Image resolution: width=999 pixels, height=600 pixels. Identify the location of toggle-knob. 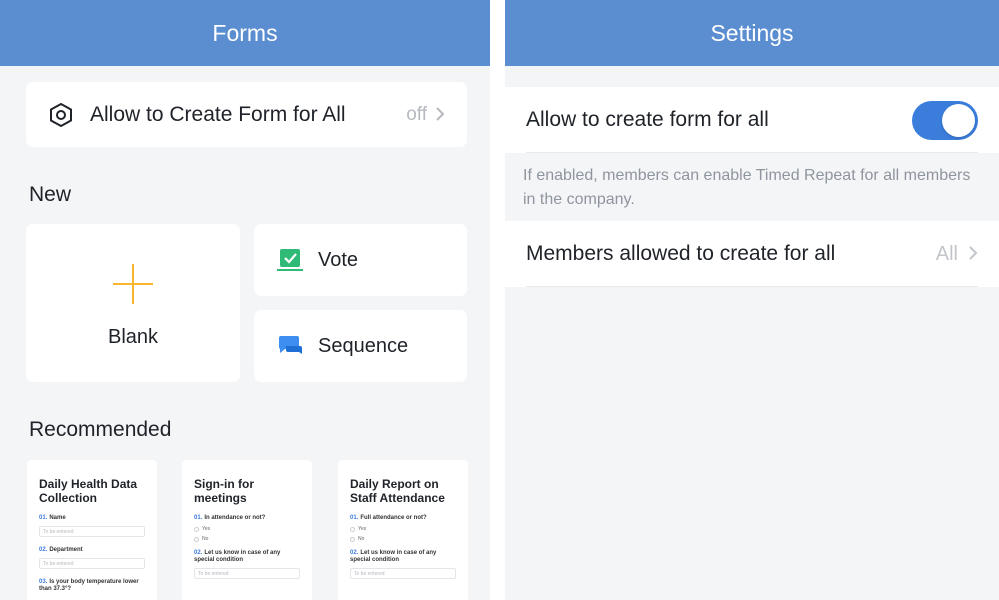
(958, 120).